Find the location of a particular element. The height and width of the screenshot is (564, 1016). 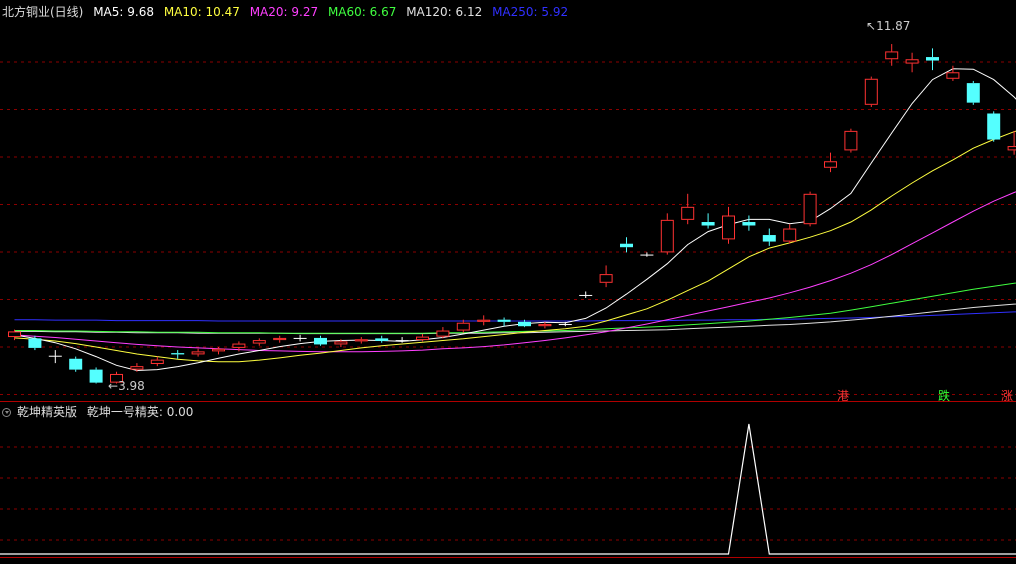

signal-tag-1: 港 is located at coordinates (843, 396).